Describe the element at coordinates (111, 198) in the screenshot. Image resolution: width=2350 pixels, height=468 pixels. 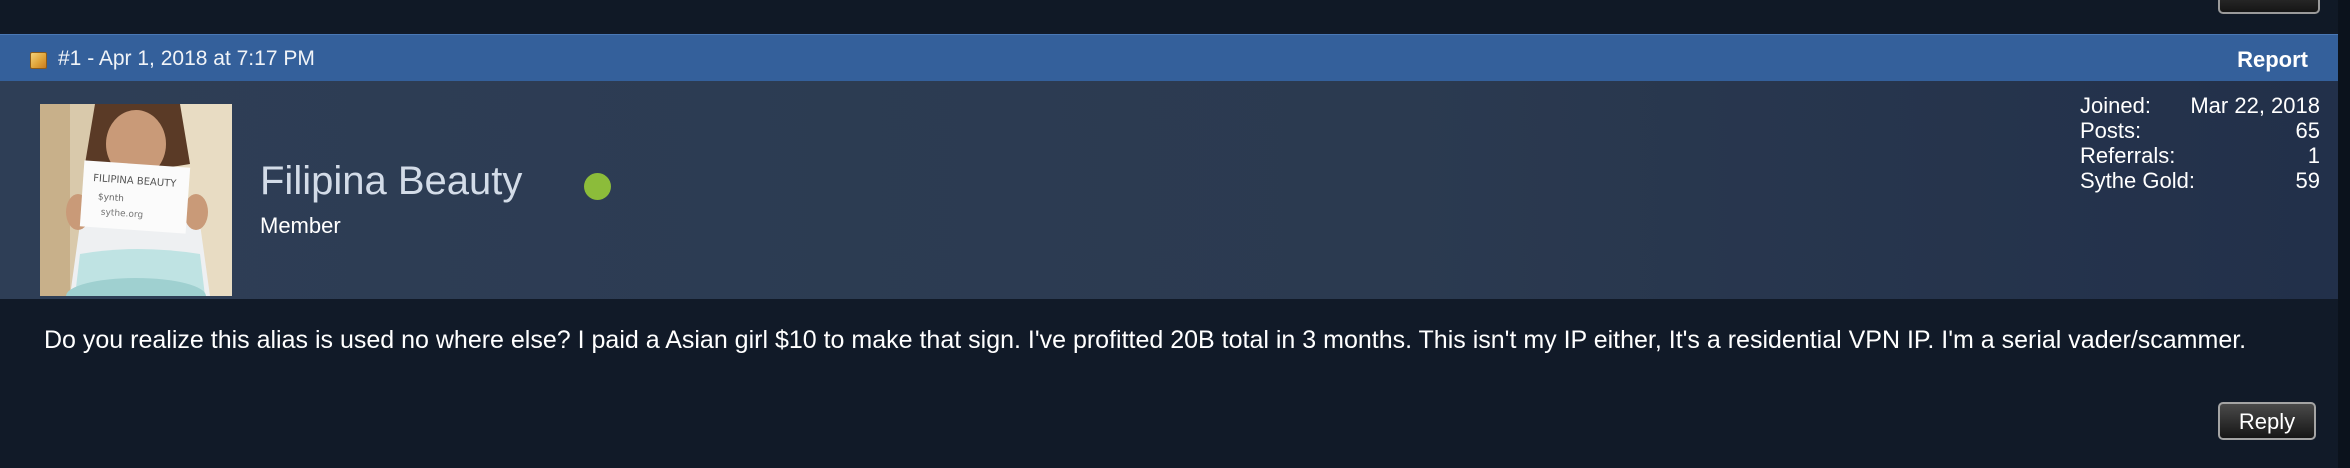
I see `svg-text: $ynth` at that location.